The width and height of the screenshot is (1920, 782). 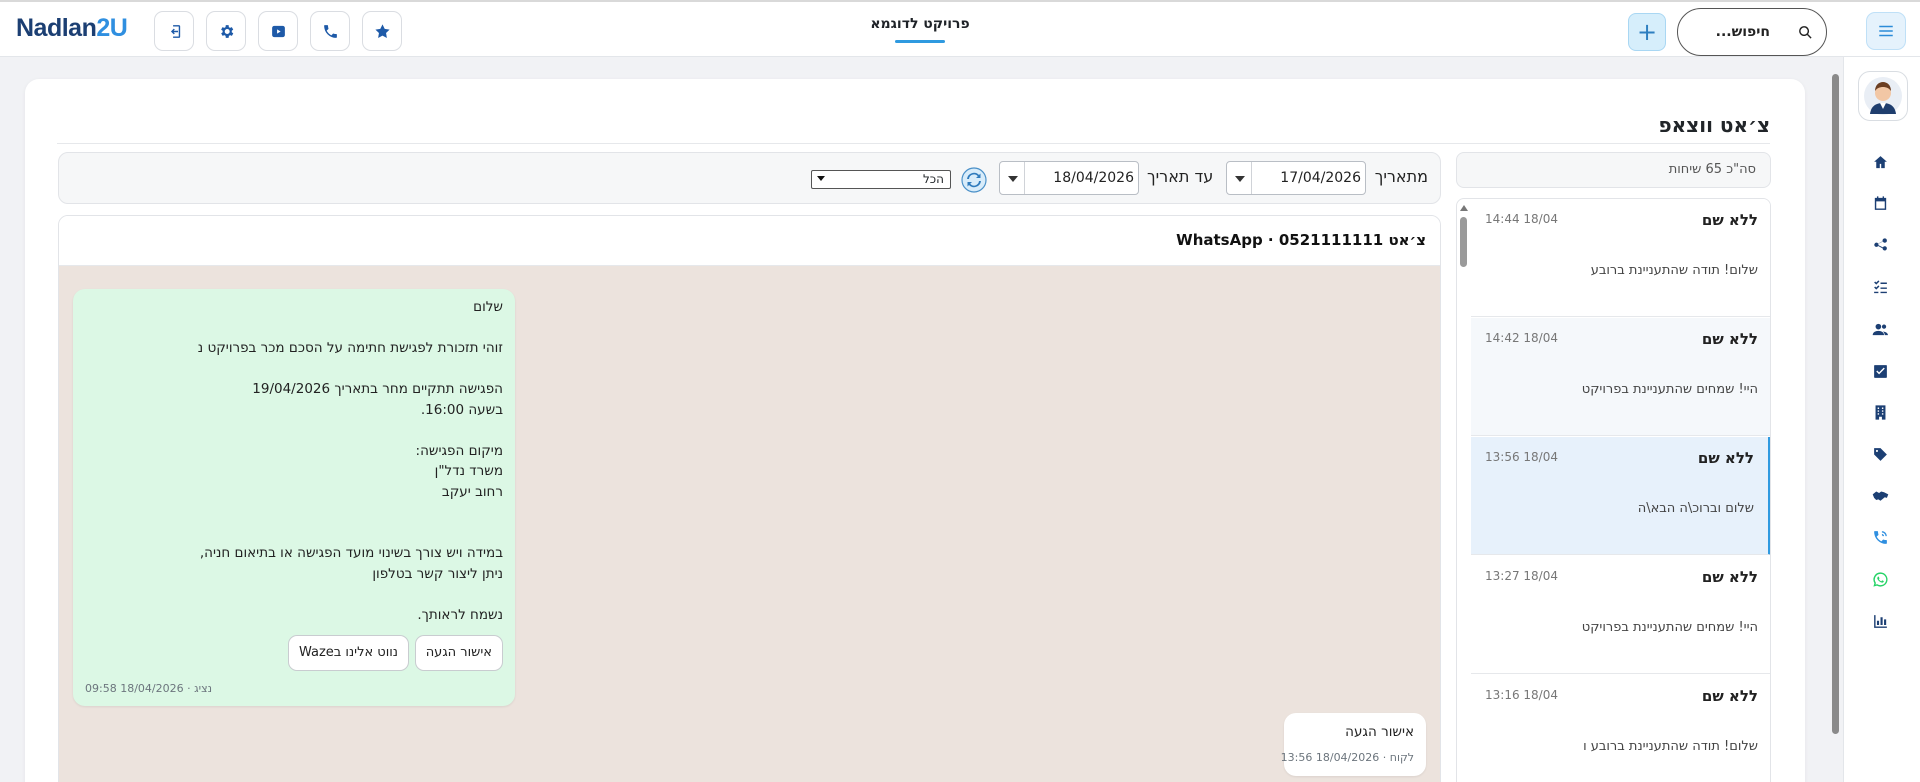 What do you see at coordinates (1301, 240) in the screenshot?
I see `conversation-title: צ׳אט 0521111111 · WhatsApp` at bounding box center [1301, 240].